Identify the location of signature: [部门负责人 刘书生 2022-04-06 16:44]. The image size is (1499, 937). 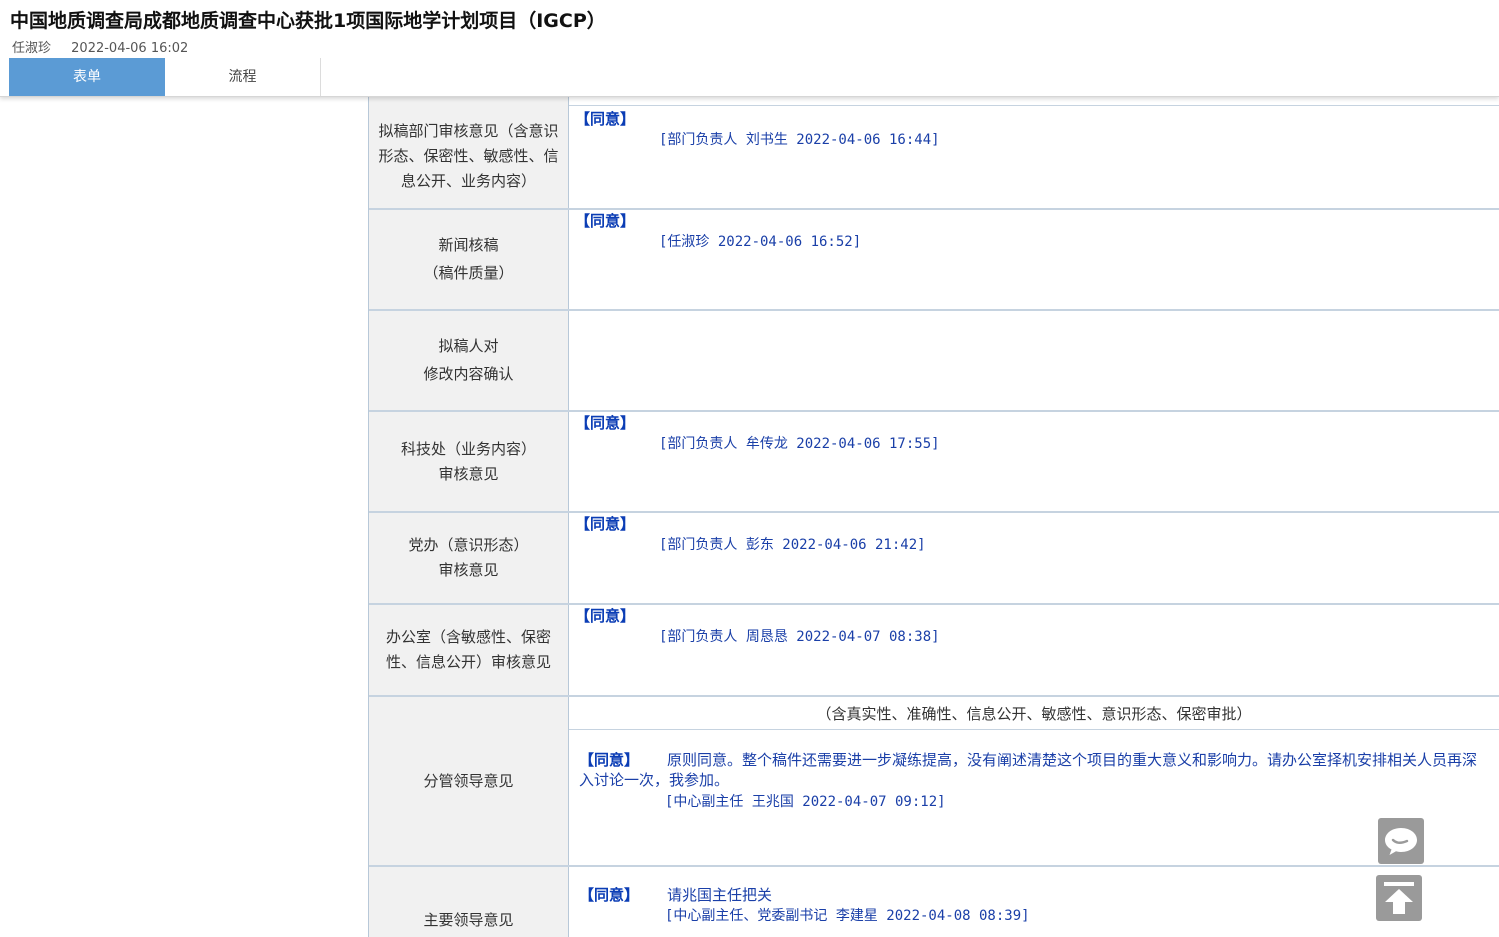
(799, 140).